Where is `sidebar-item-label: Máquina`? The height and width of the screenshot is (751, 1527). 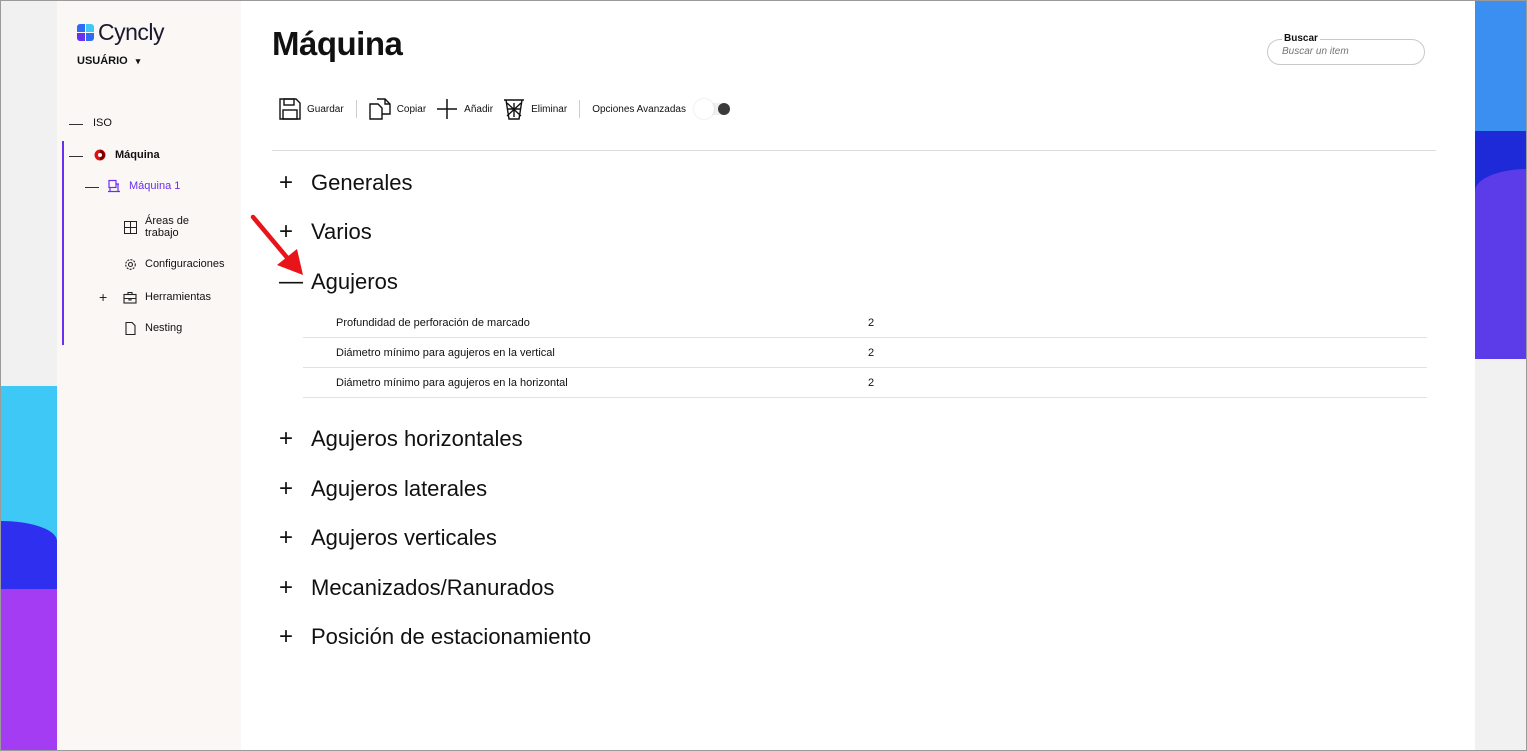
sidebar-item-label: Máquina is located at coordinates (137, 155).